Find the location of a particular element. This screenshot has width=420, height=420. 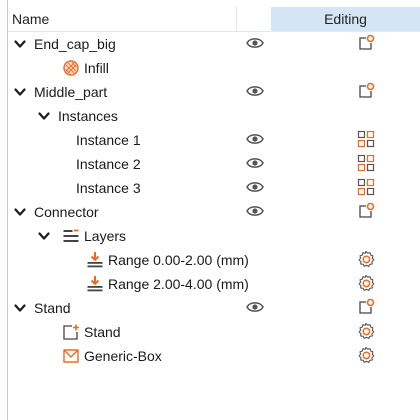

tree-row-label: Range 0.00-2.00 (mm) is located at coordinates (178, 260).